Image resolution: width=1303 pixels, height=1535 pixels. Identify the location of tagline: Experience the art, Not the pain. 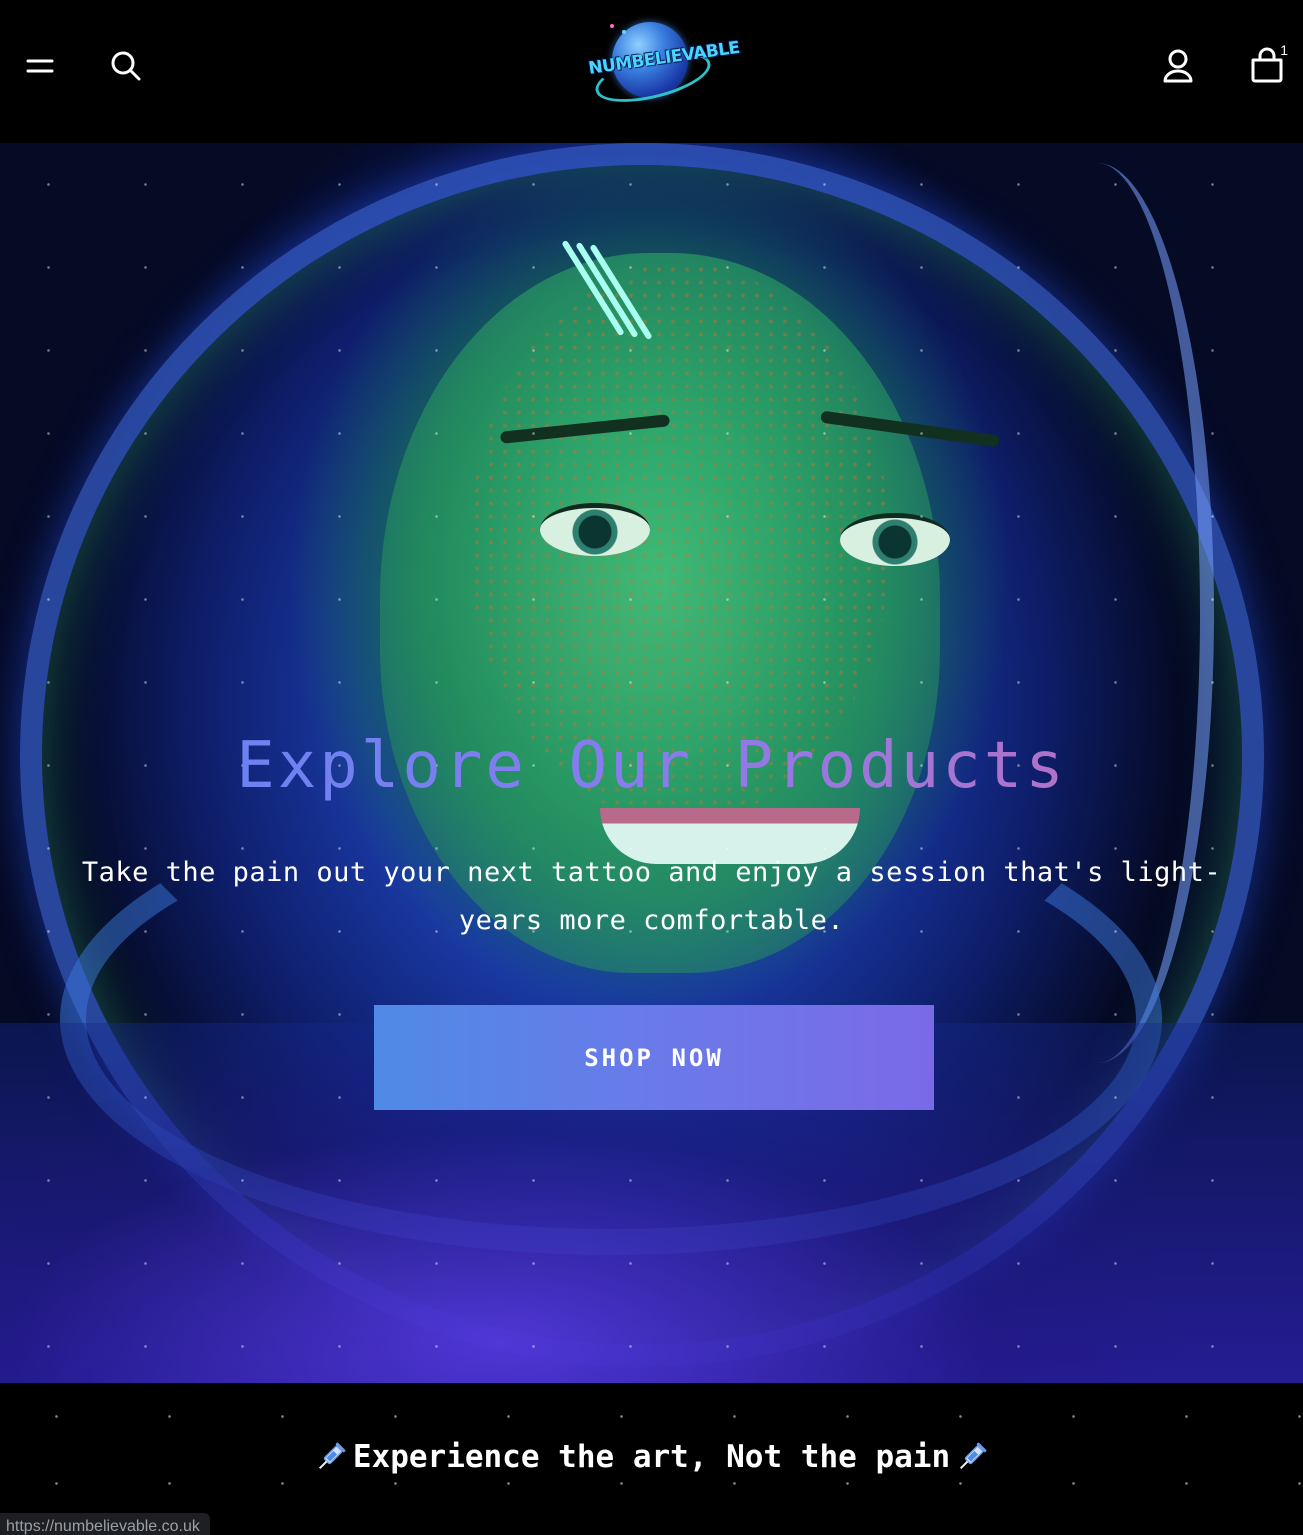
(651, 1457).